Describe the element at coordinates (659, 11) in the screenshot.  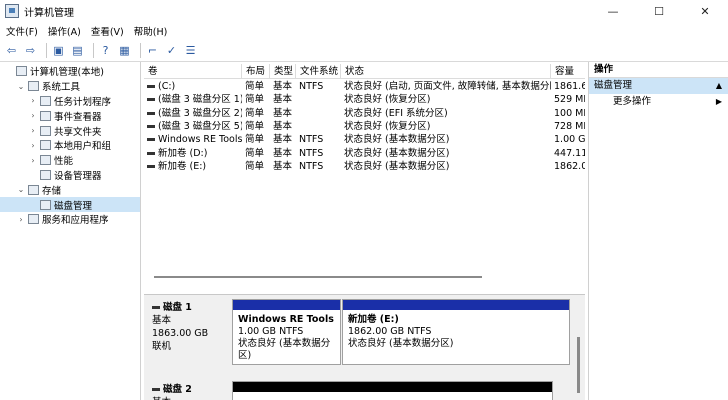
I see `maximize-button: ☐` at that location.